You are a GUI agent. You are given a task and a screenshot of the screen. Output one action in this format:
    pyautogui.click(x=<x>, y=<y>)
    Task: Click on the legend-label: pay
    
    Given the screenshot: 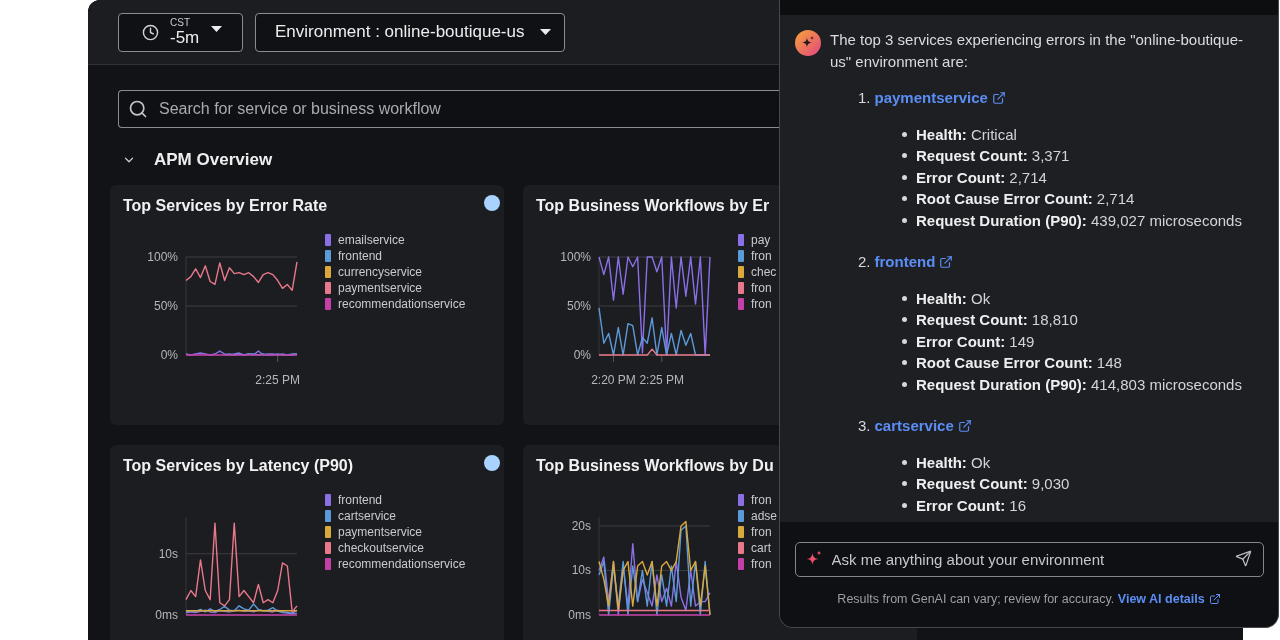 What is the action you would take?
    pyautogui.click(x=761, y=240)
    